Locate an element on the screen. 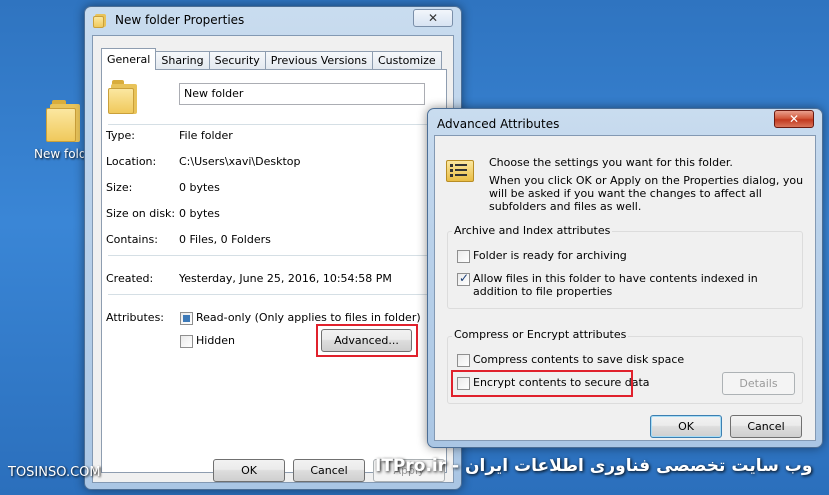  tab-general: General is located at coordinates (129, 59).